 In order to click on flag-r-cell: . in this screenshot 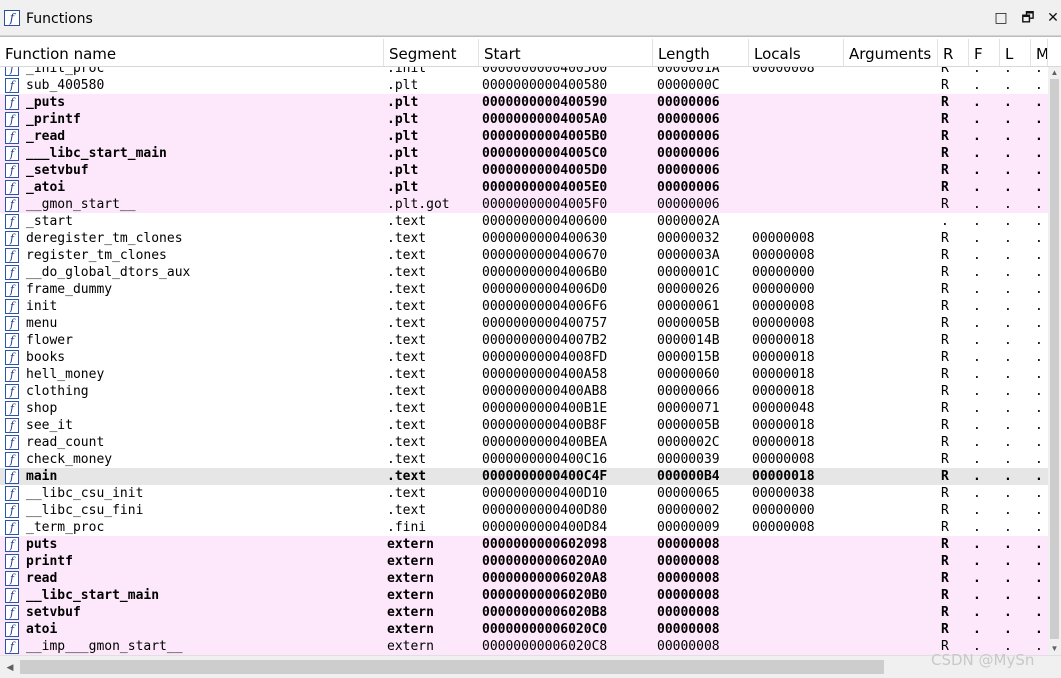, I will do `click(945, 221)`.